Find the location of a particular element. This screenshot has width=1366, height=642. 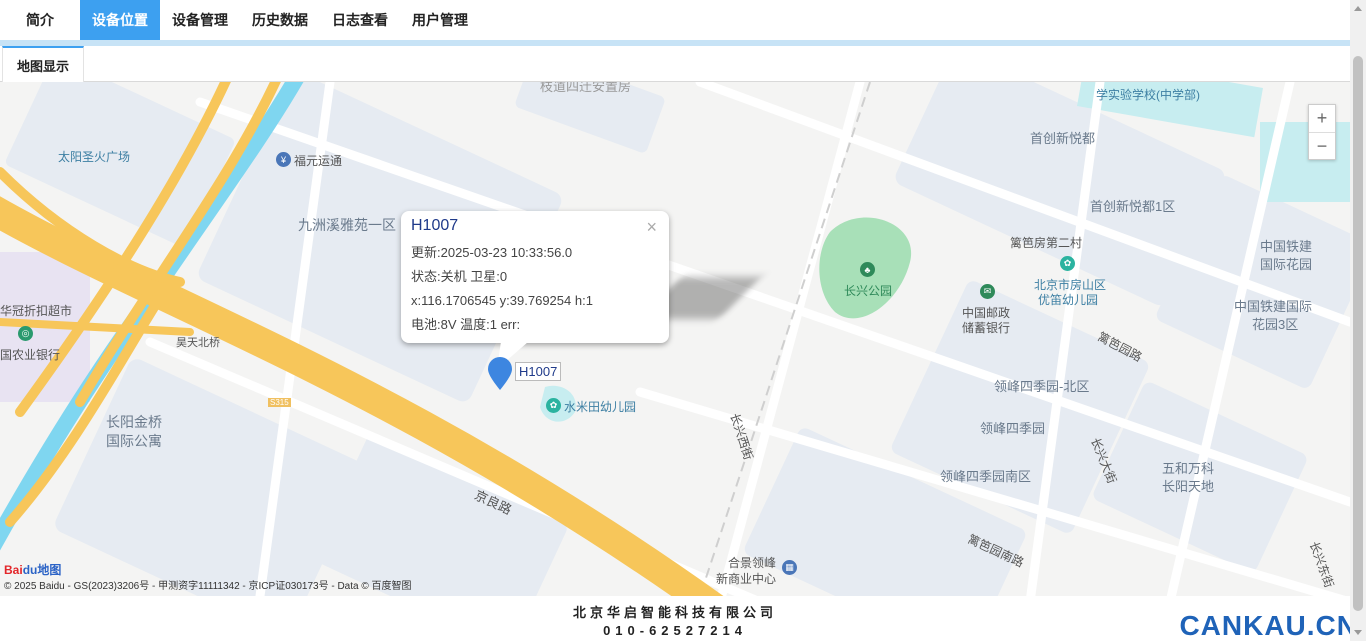

school-icon: ✿ is located at coordinates (553, 405).